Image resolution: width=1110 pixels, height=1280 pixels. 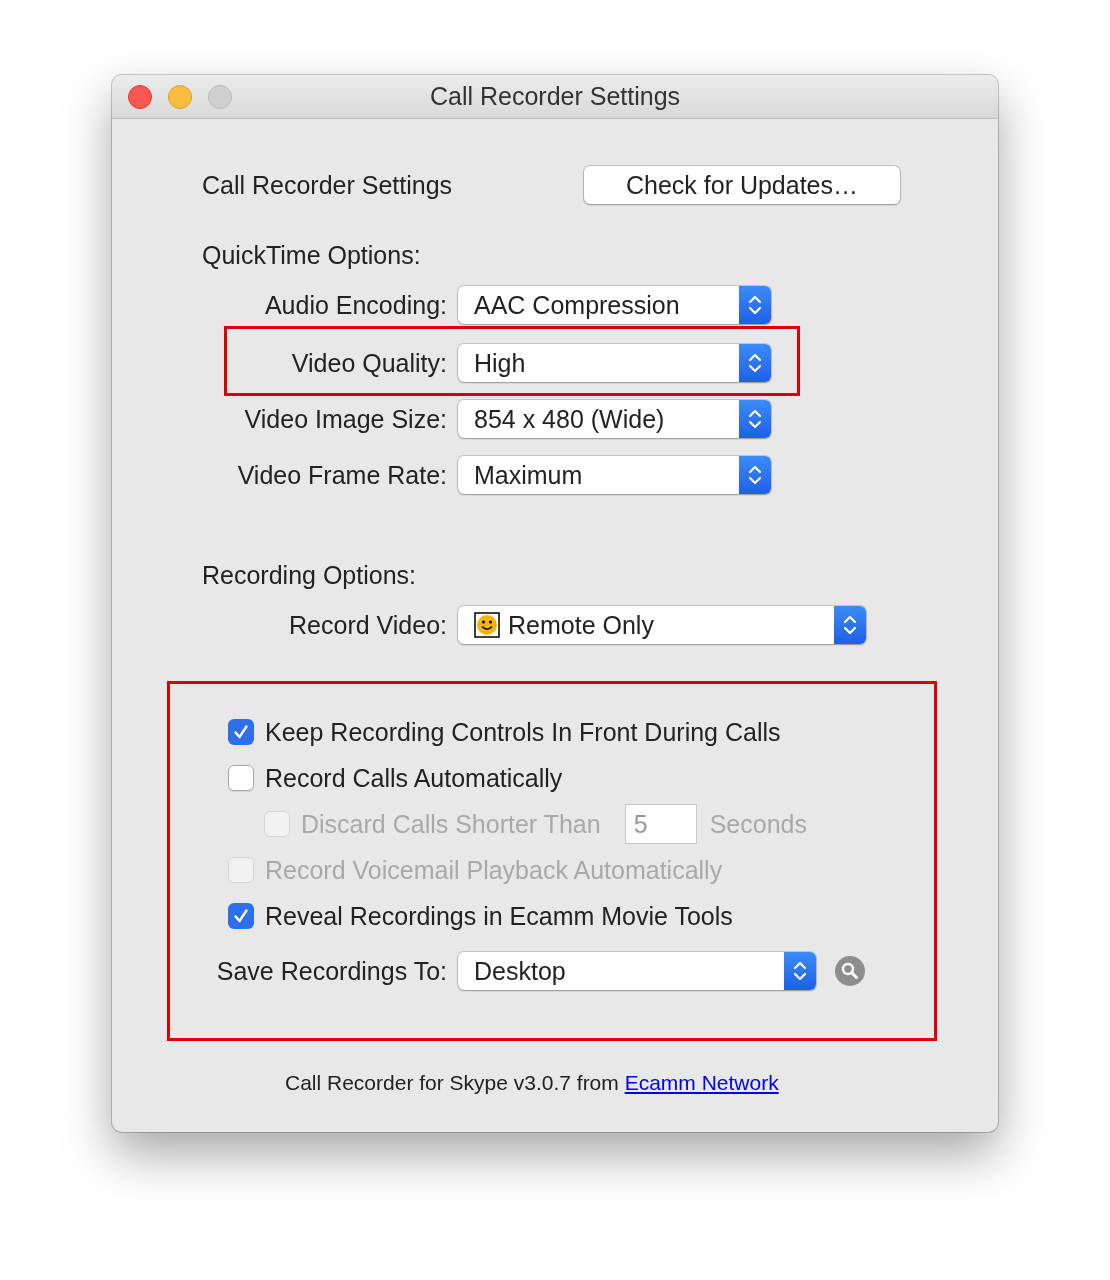 What do you see at coordinates (662, 625) in the screenshot?
I see `popup-button: Remote Only` at bounding box center [662, 625].